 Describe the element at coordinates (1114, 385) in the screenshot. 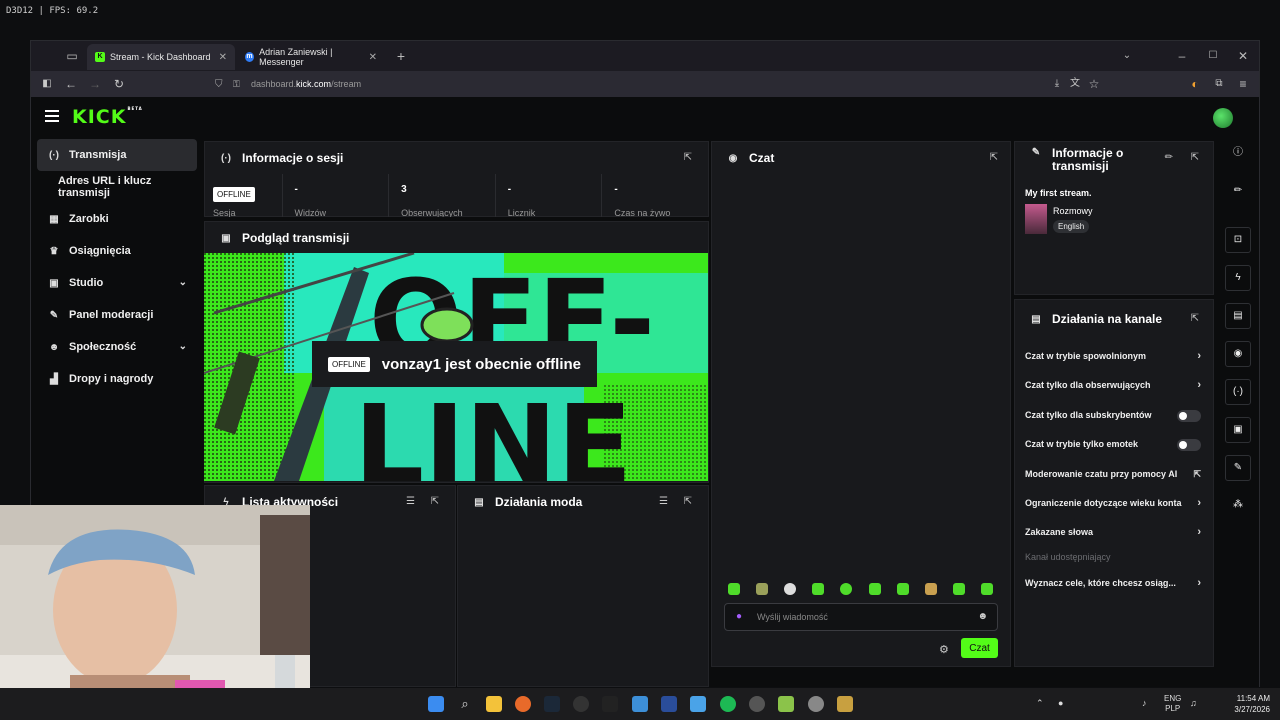

I see `followers-only-row: Czat tylko dla obserwujących ›` at that location.